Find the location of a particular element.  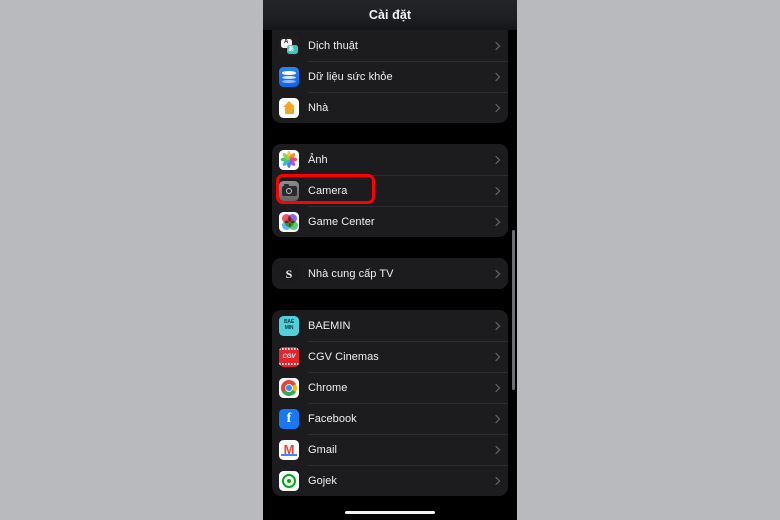

settings-row: CGV CGV Cinemas is located at coordinates (390, 356).